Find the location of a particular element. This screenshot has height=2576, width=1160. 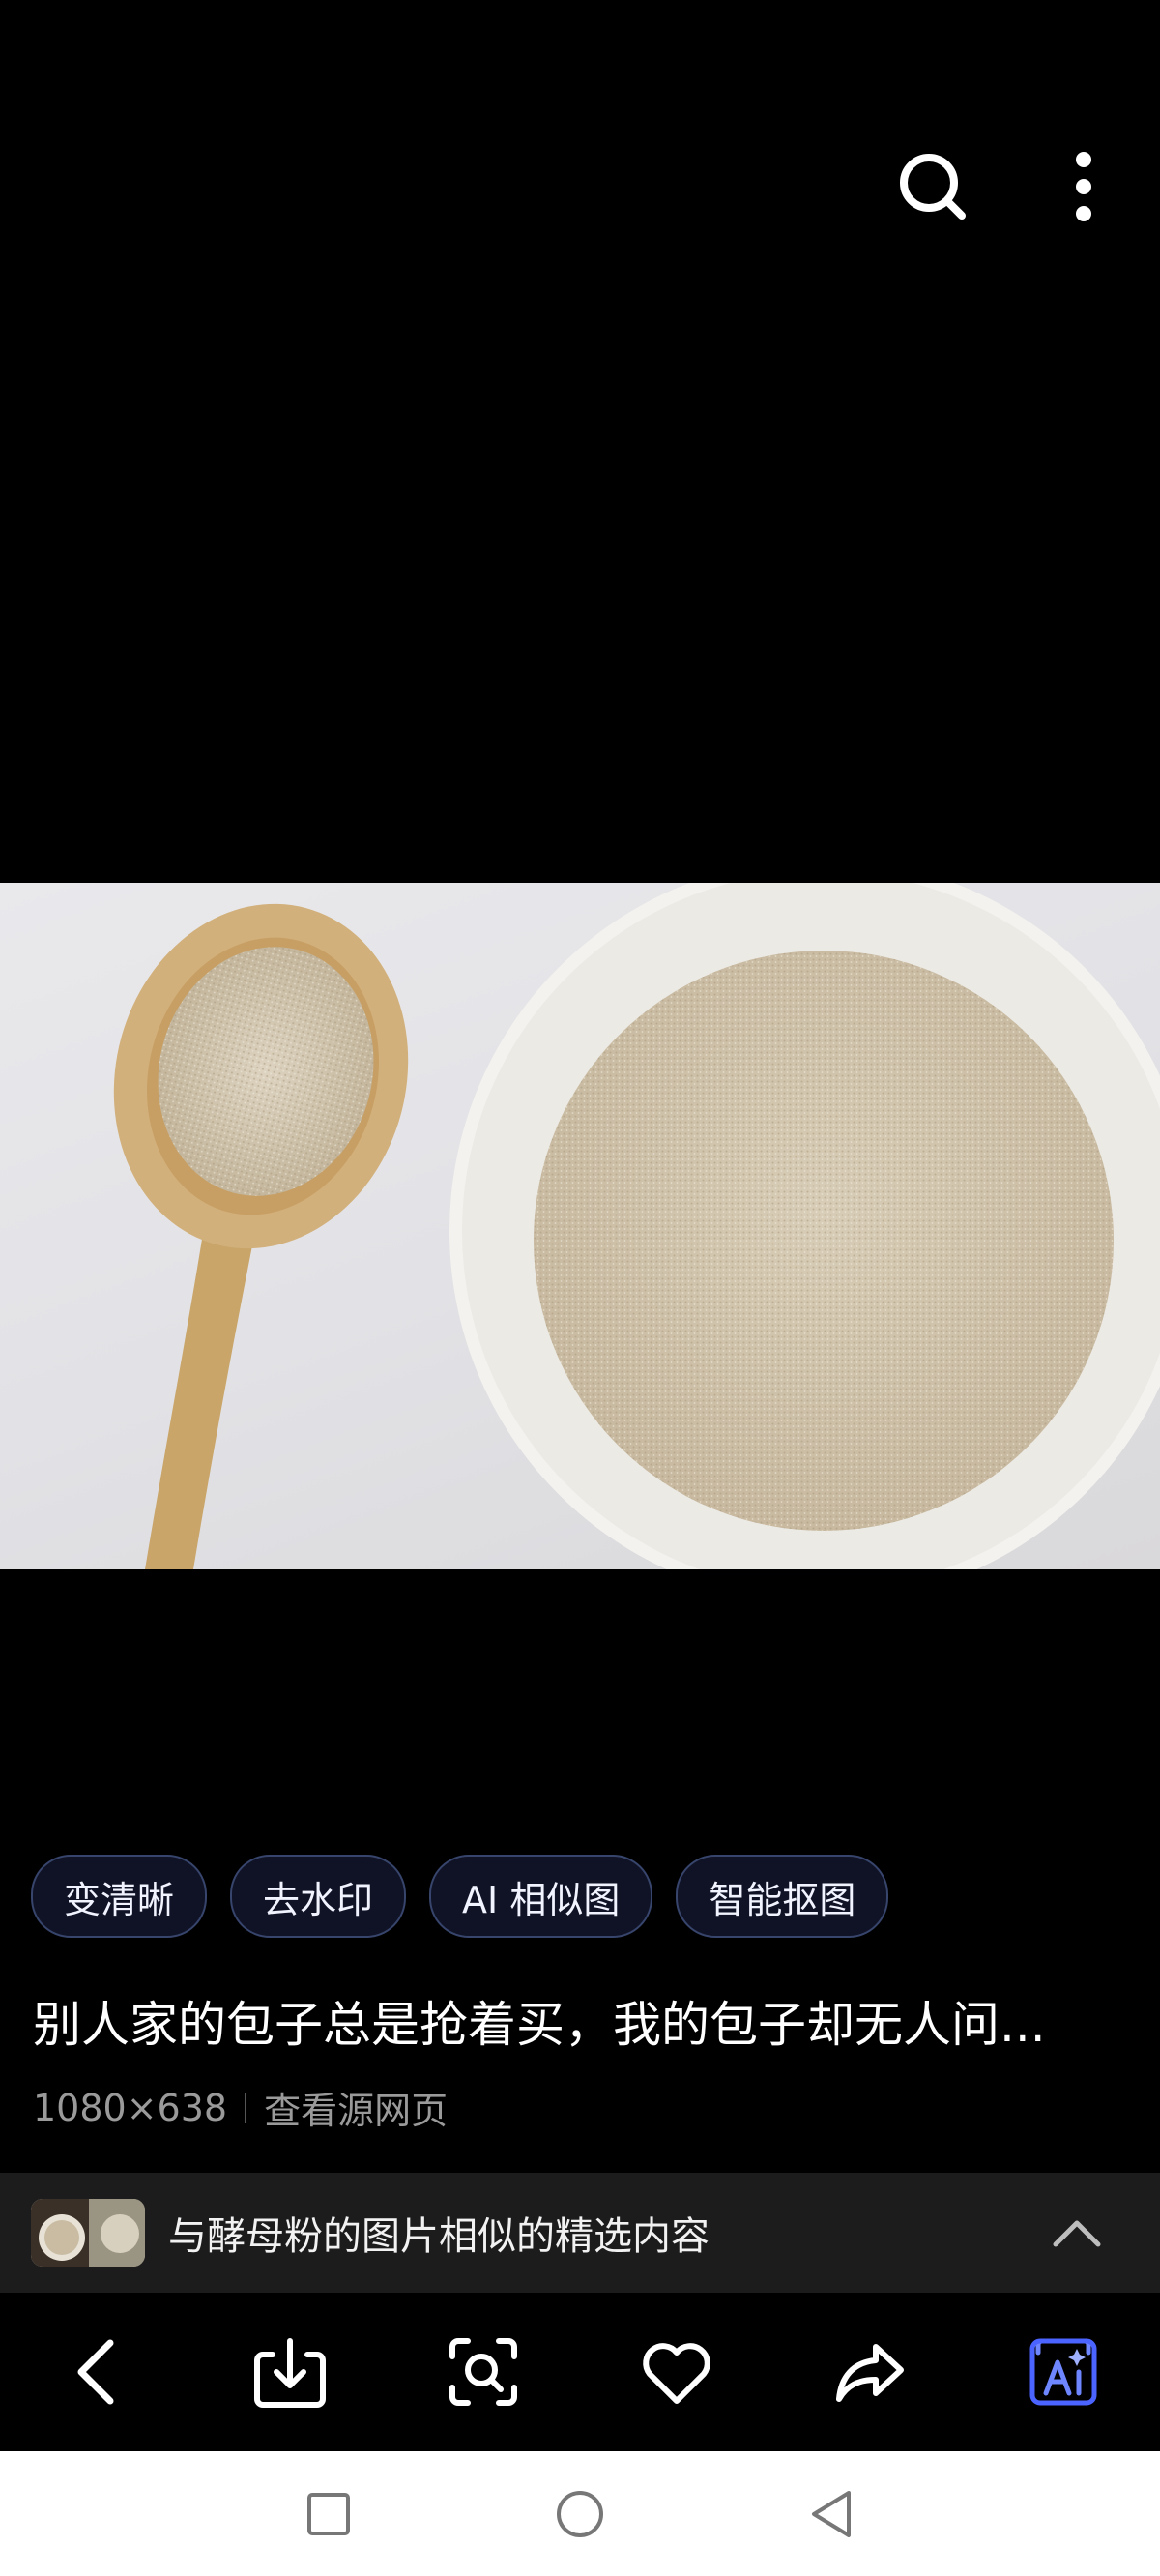

favorite-button is located at coordinates (677, 2372).